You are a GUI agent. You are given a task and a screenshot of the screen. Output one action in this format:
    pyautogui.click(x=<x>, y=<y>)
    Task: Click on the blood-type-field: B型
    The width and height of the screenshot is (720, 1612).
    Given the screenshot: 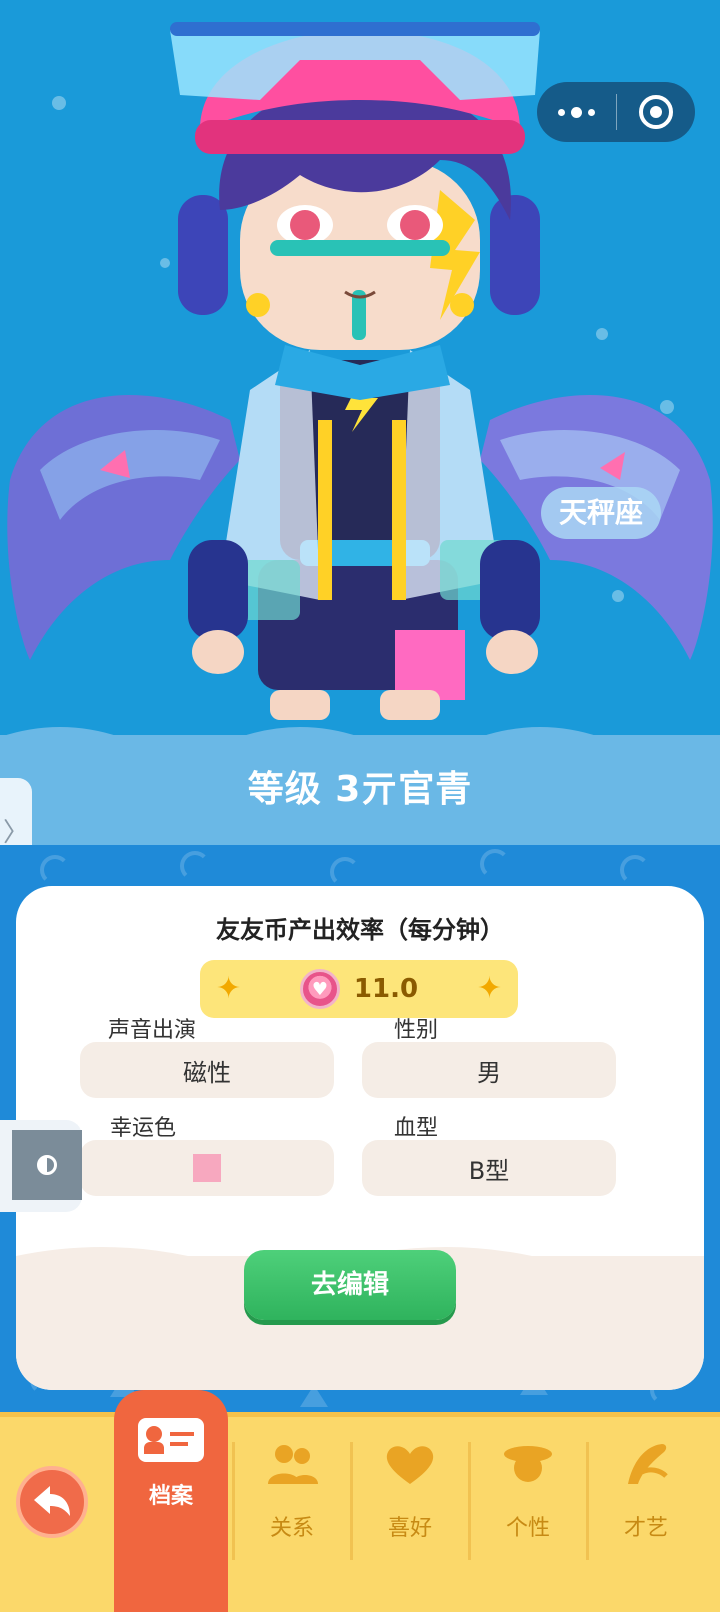 What is the action you would take?
    pyautogui.click(x=489, y=1168)
    